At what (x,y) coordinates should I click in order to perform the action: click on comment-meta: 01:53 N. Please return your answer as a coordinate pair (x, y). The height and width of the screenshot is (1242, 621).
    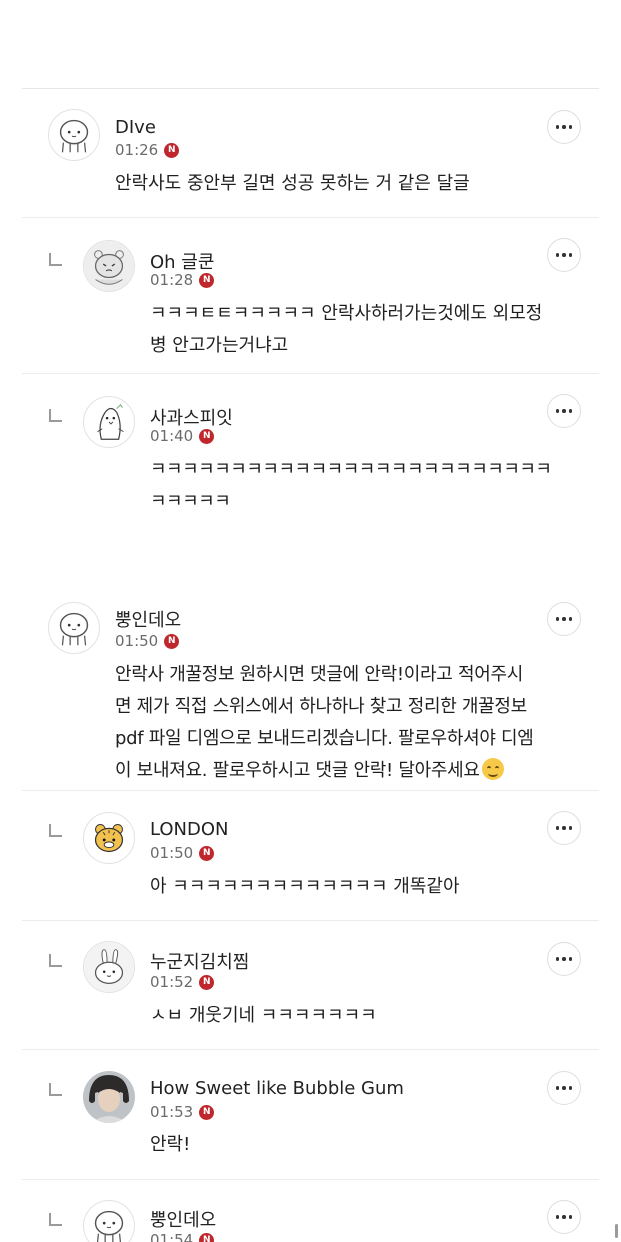
    Looking at the image, I should click on (182, 1112).